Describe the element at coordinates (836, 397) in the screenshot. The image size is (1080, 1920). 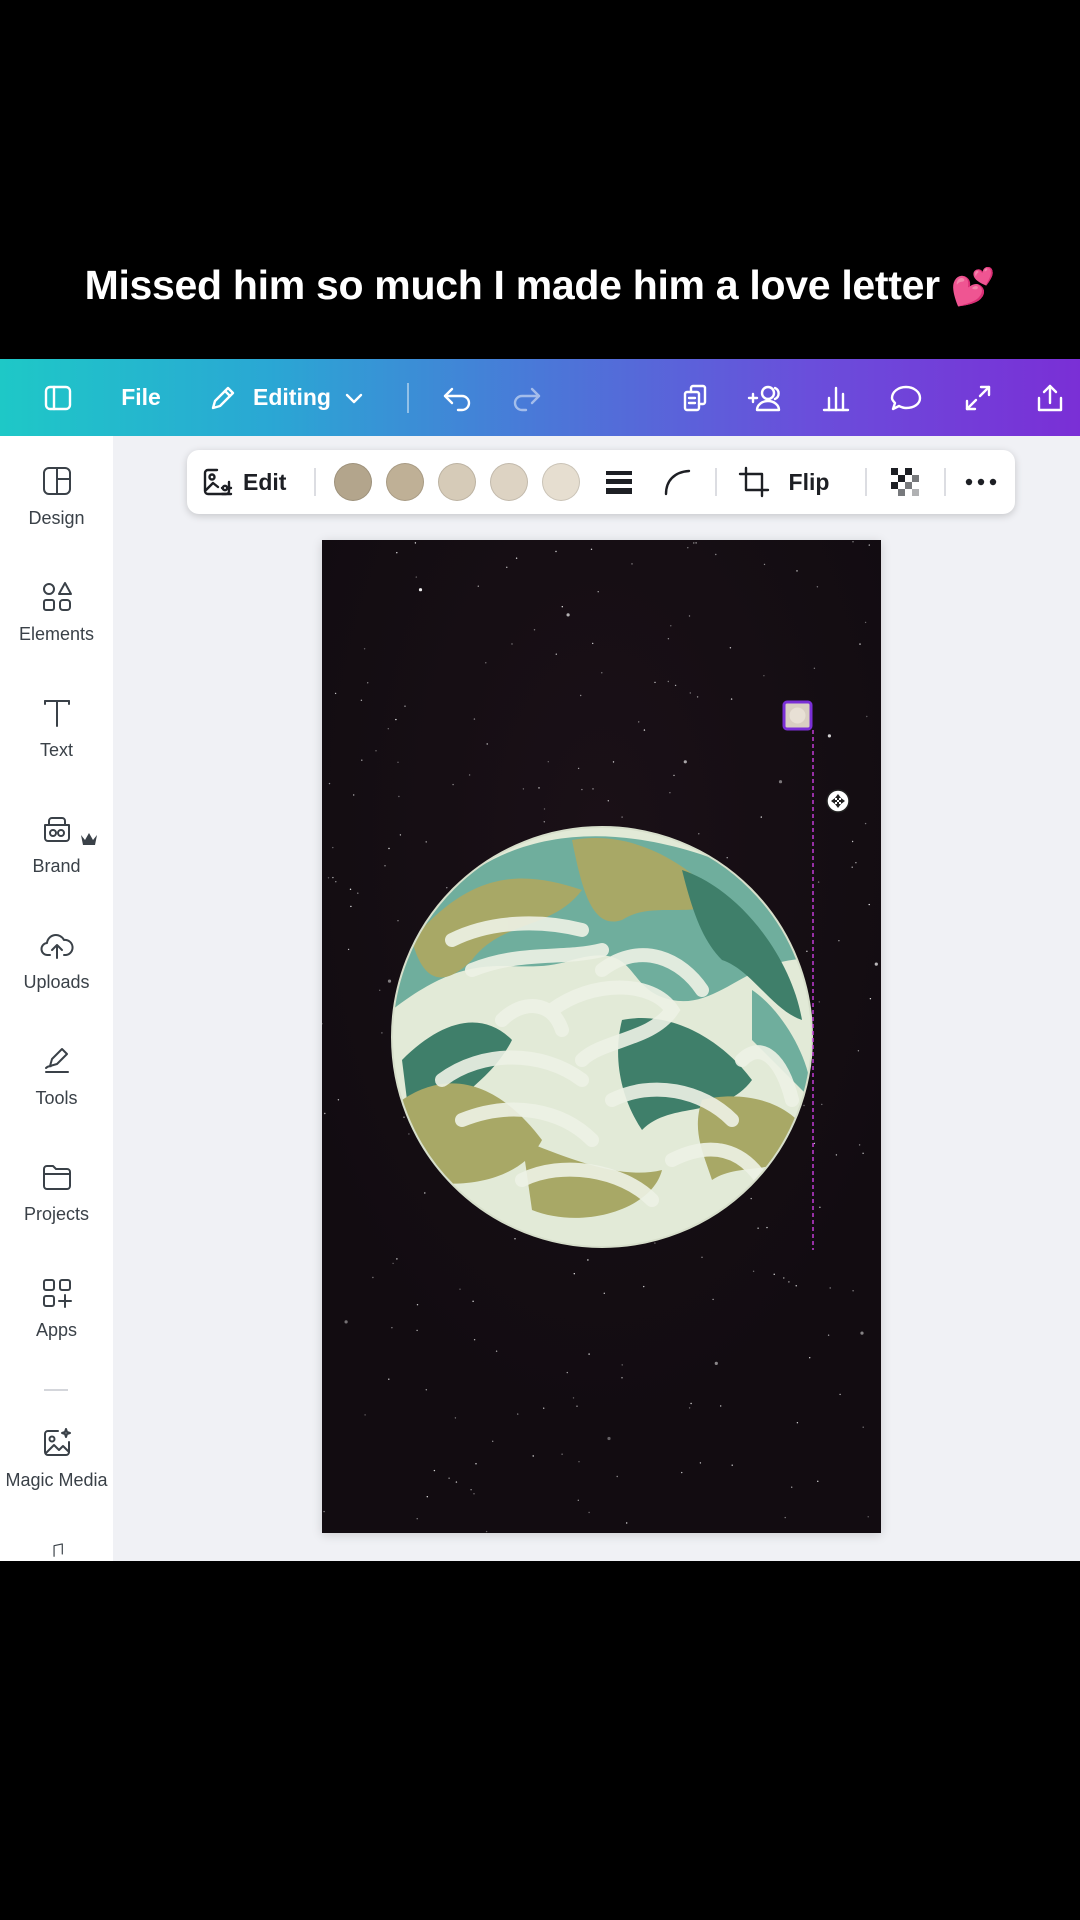
I see `analytics-icon` at that location.